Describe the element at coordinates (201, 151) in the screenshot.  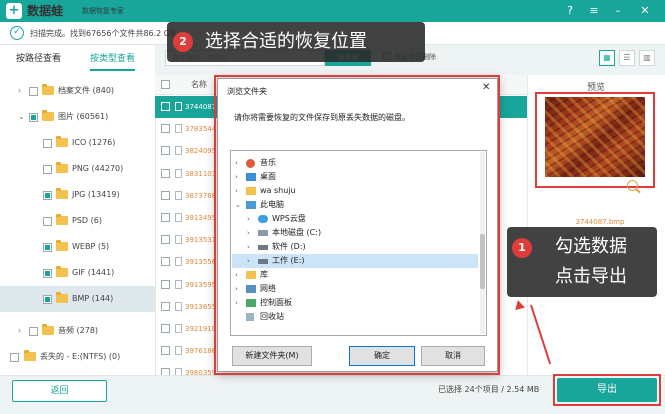
I see `file-name: 3824095` at that location.